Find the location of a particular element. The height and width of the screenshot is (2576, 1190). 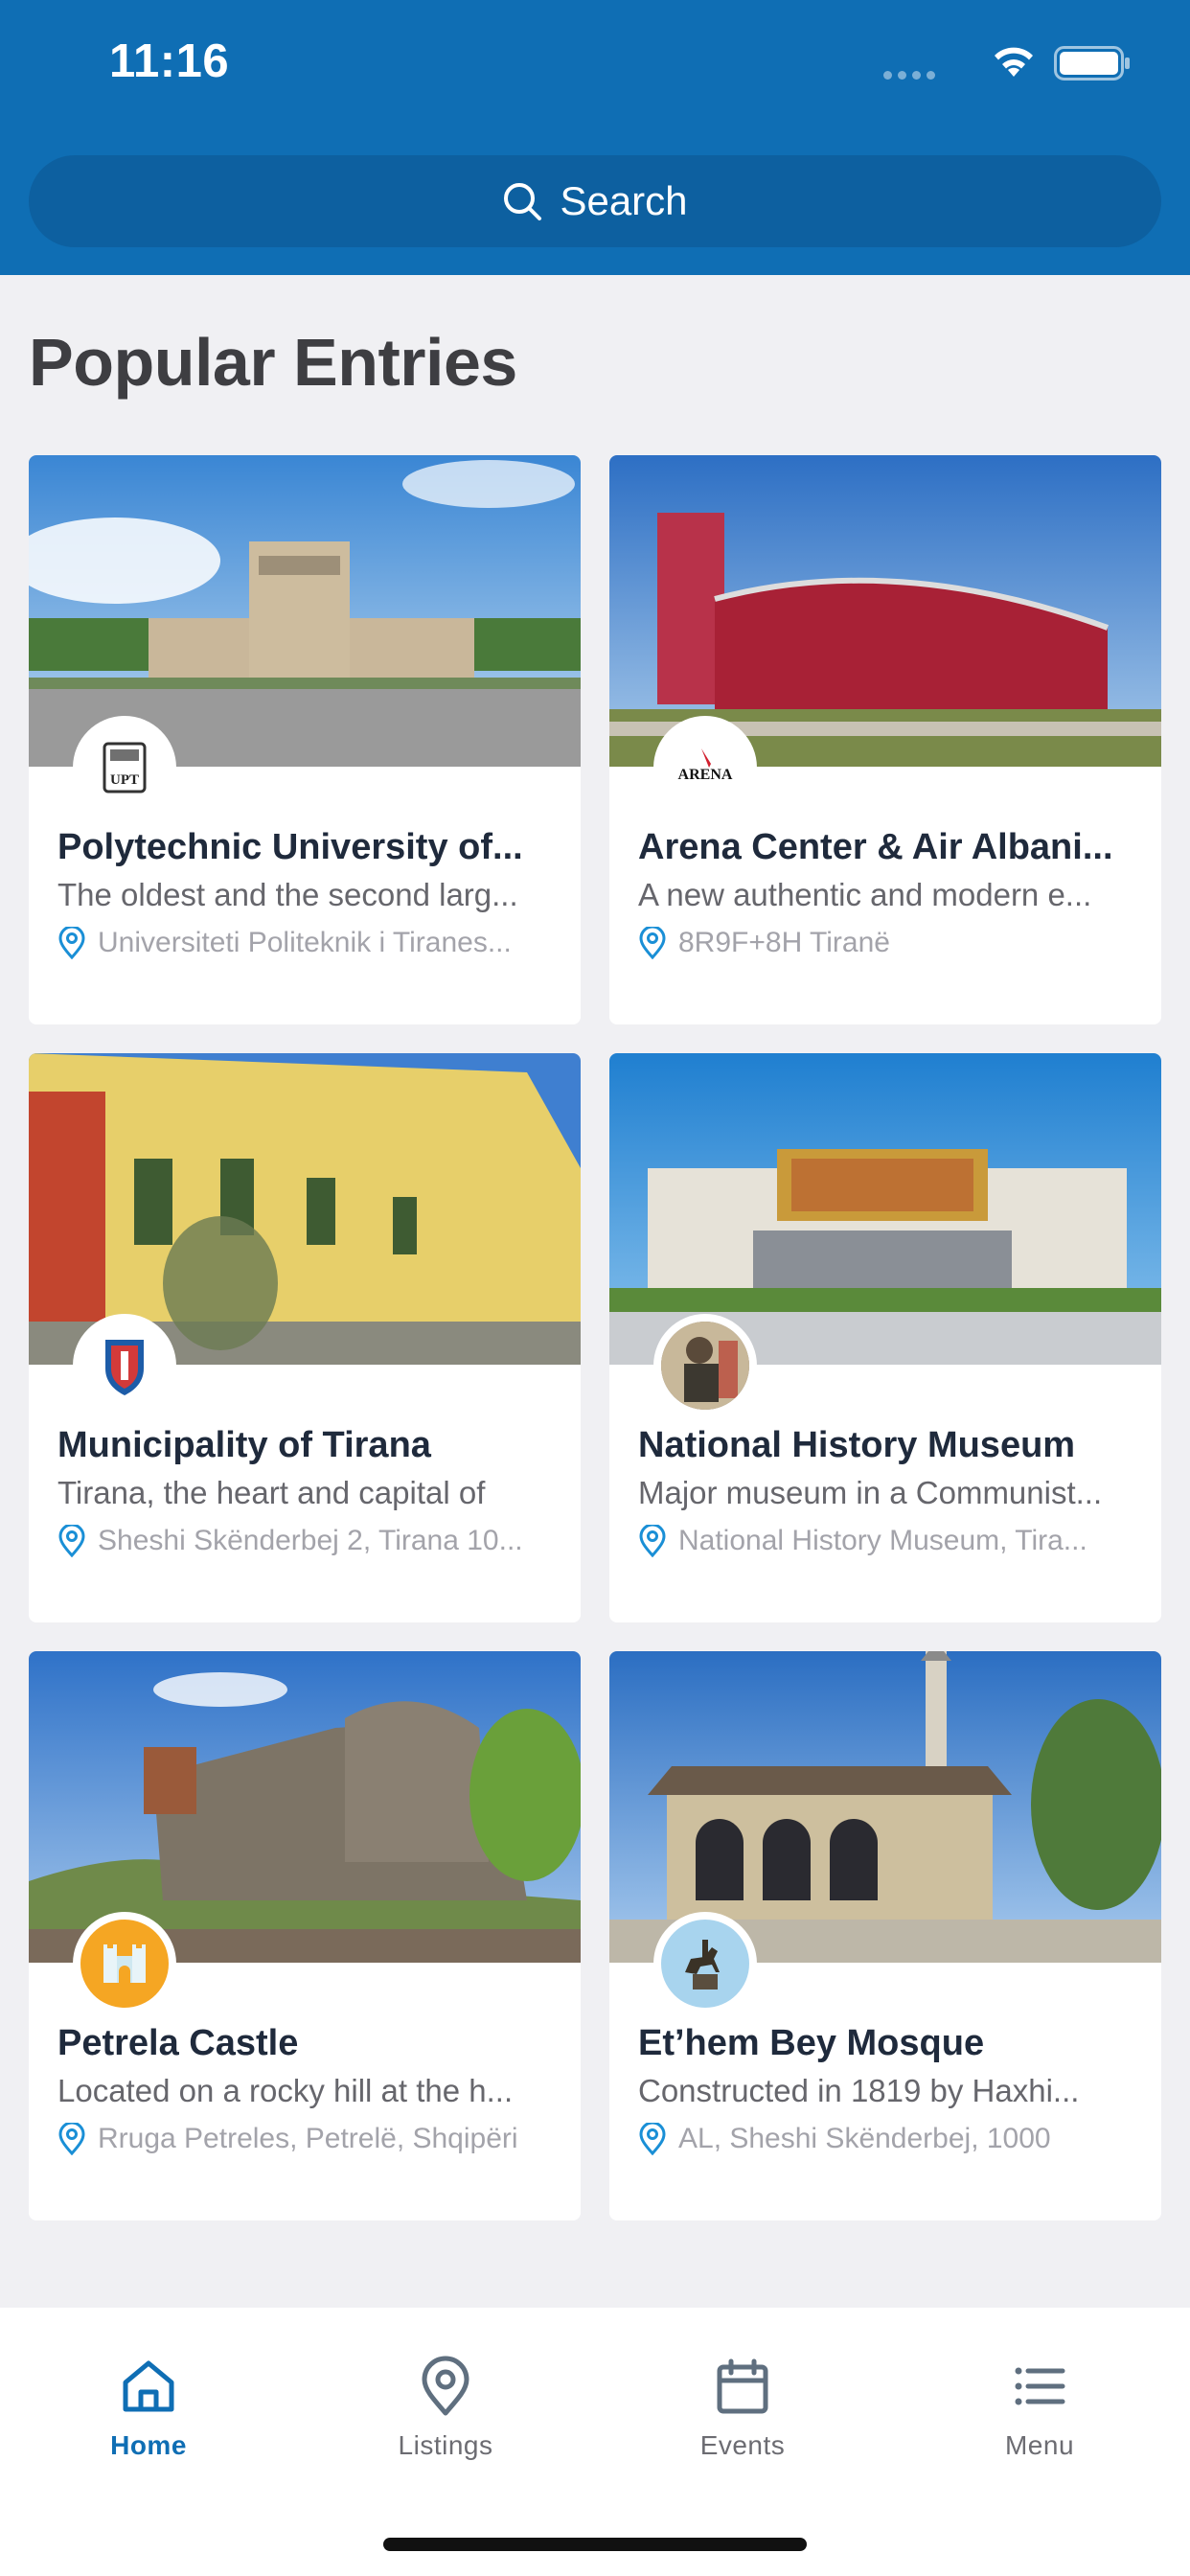

entry-location: AL, Sheshi Skënderbej, 1000 is located at coordinates (887, 2139).